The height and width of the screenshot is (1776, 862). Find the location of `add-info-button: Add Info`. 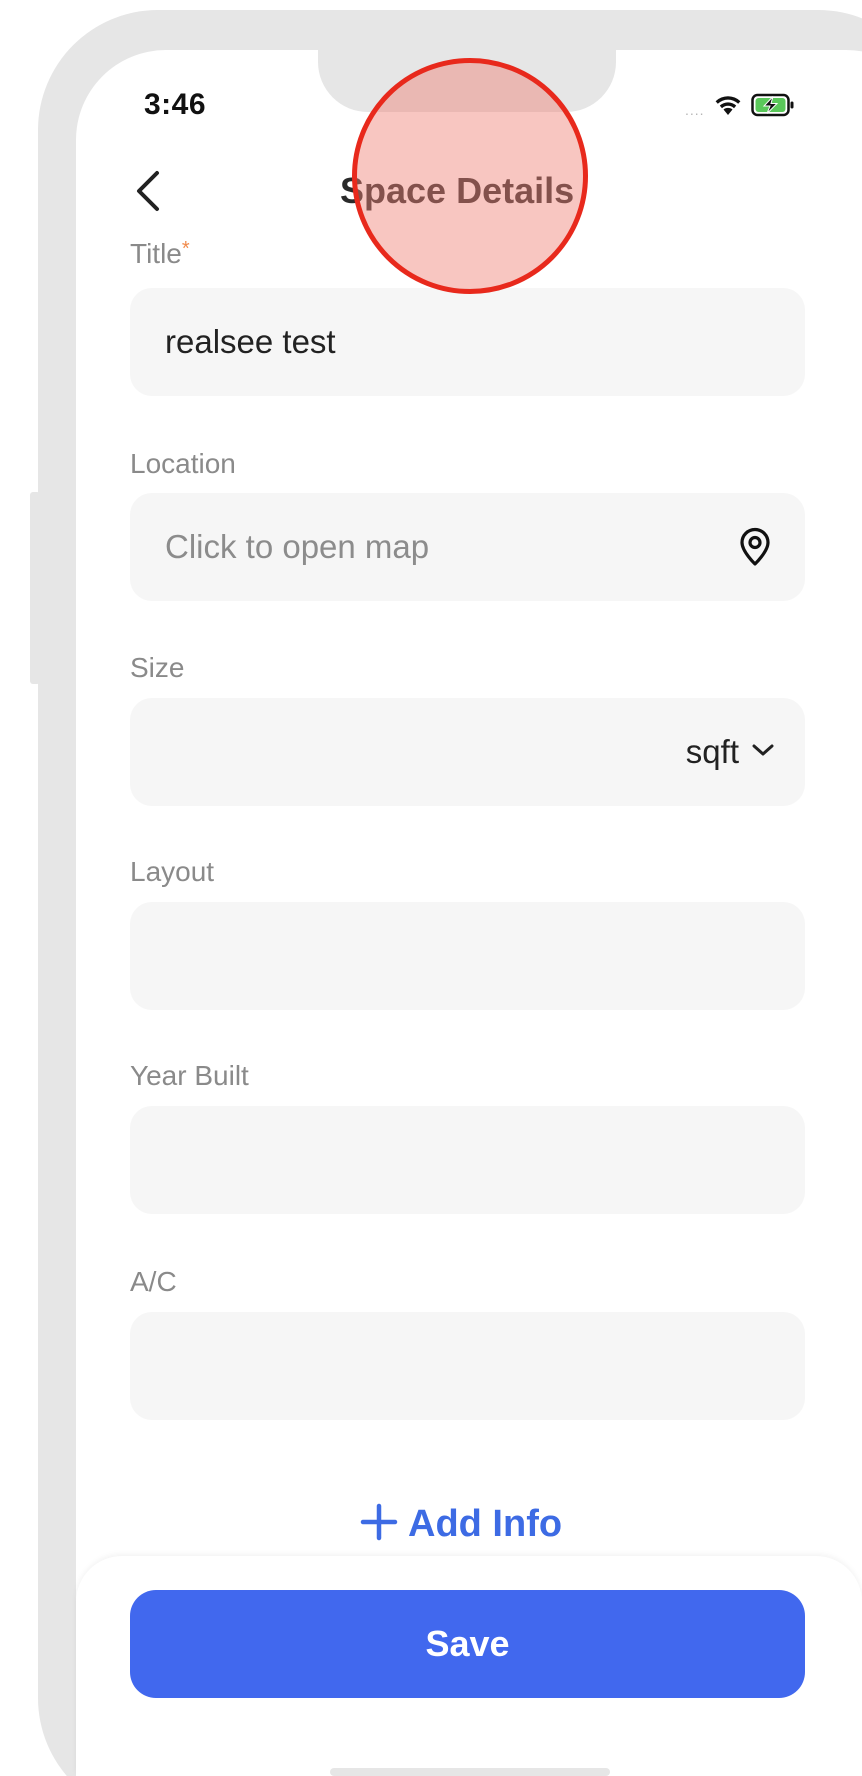

add-info-button: Add Info is located at coordinates (461, 1524).